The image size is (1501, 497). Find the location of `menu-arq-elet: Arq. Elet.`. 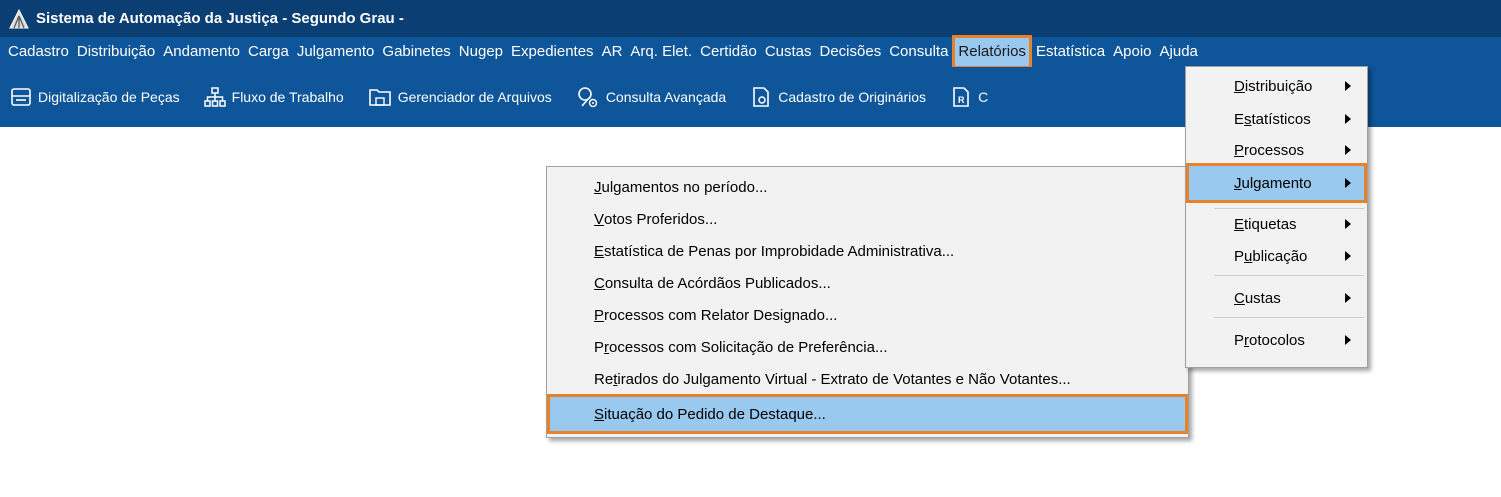

menu-arq-elet: Arq. Elet. is located at coordinates (661, 52).